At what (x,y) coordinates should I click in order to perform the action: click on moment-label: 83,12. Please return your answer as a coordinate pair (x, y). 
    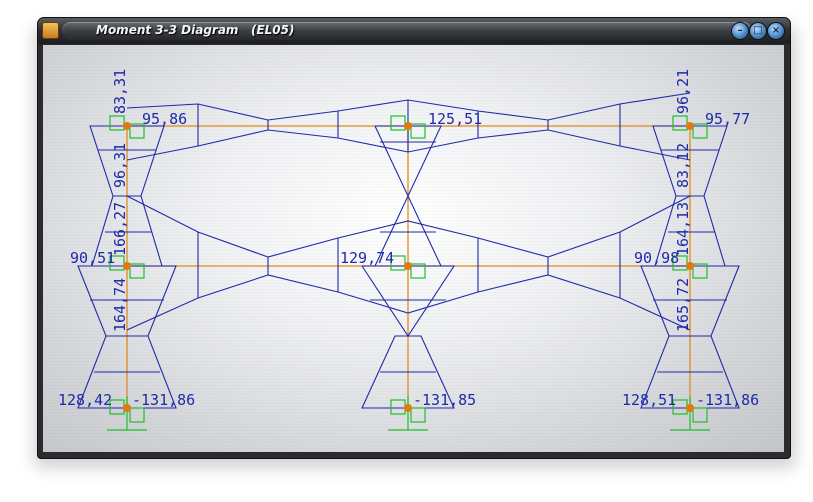
    Looking at the image, I should click on (683, 165).